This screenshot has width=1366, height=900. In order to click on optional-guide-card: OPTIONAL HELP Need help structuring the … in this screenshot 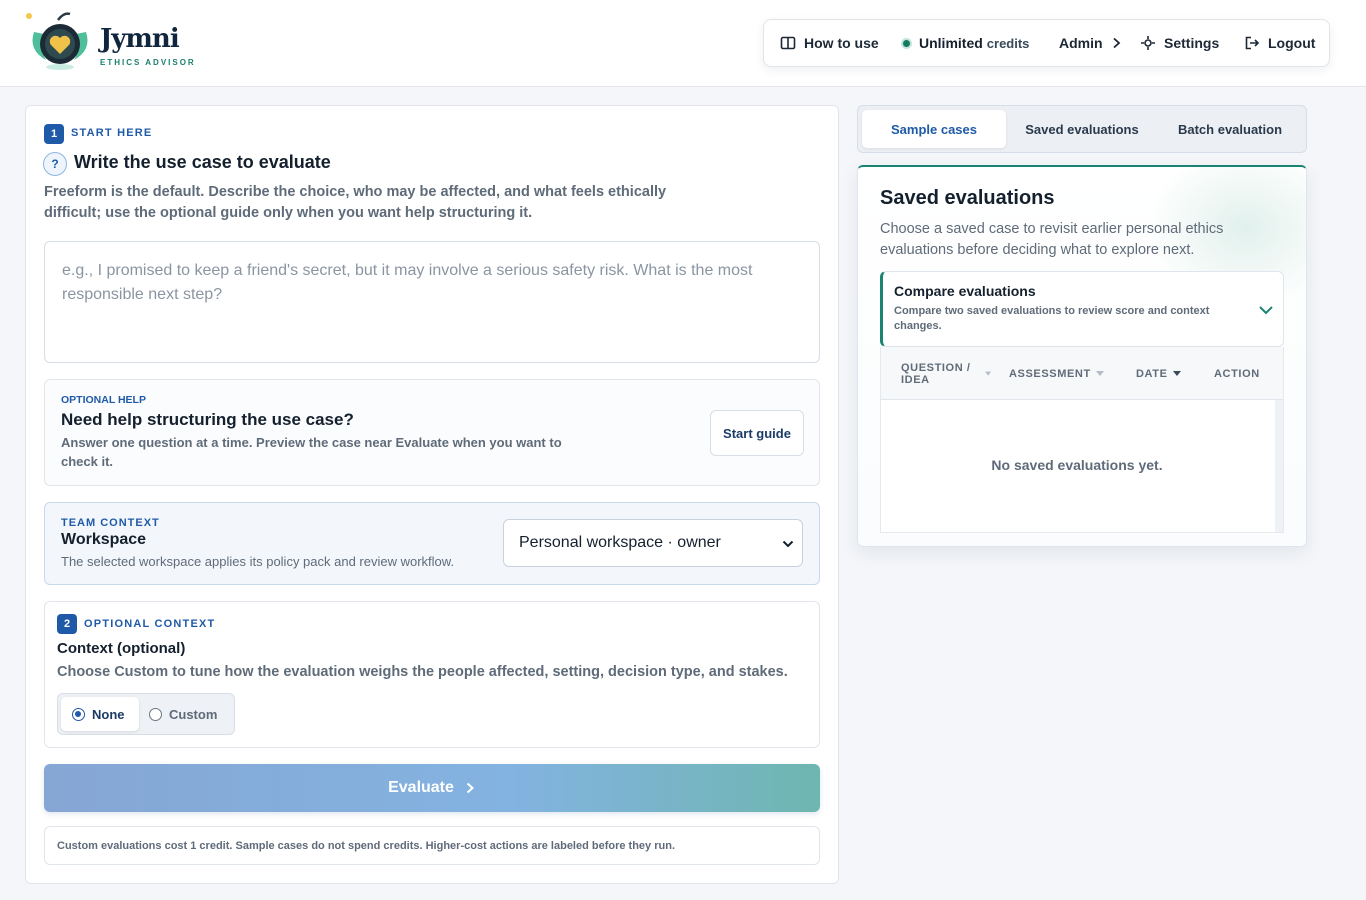, I will do `click(432, 432)`.